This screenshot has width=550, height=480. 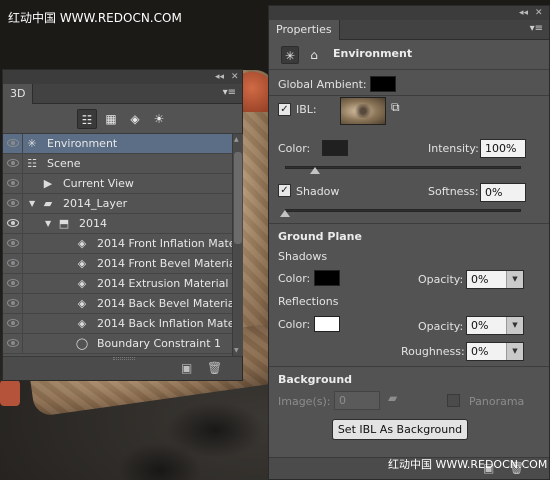 What do you see at coordinates (327, 278) in the screenshot?
I see `shadows-color-swatch` at bounding box center [327, 278].